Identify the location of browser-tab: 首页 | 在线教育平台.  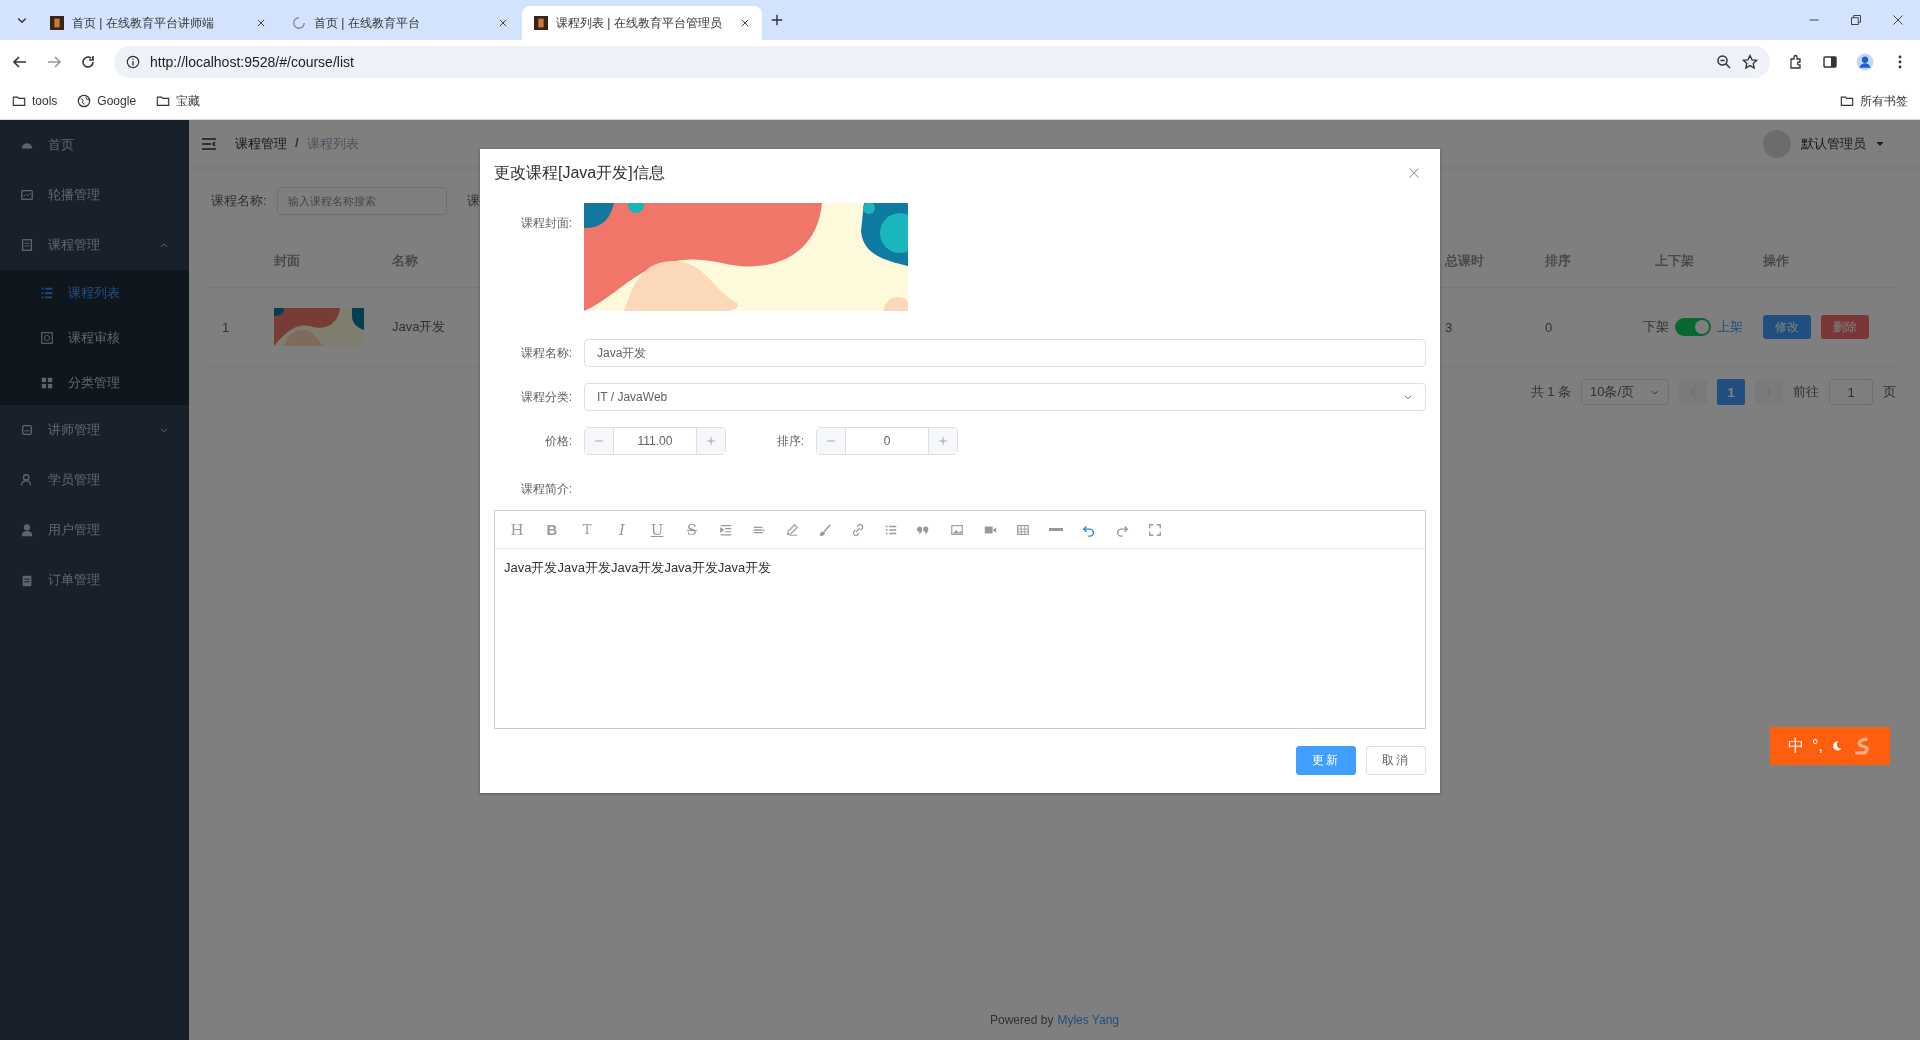
(400, 23).